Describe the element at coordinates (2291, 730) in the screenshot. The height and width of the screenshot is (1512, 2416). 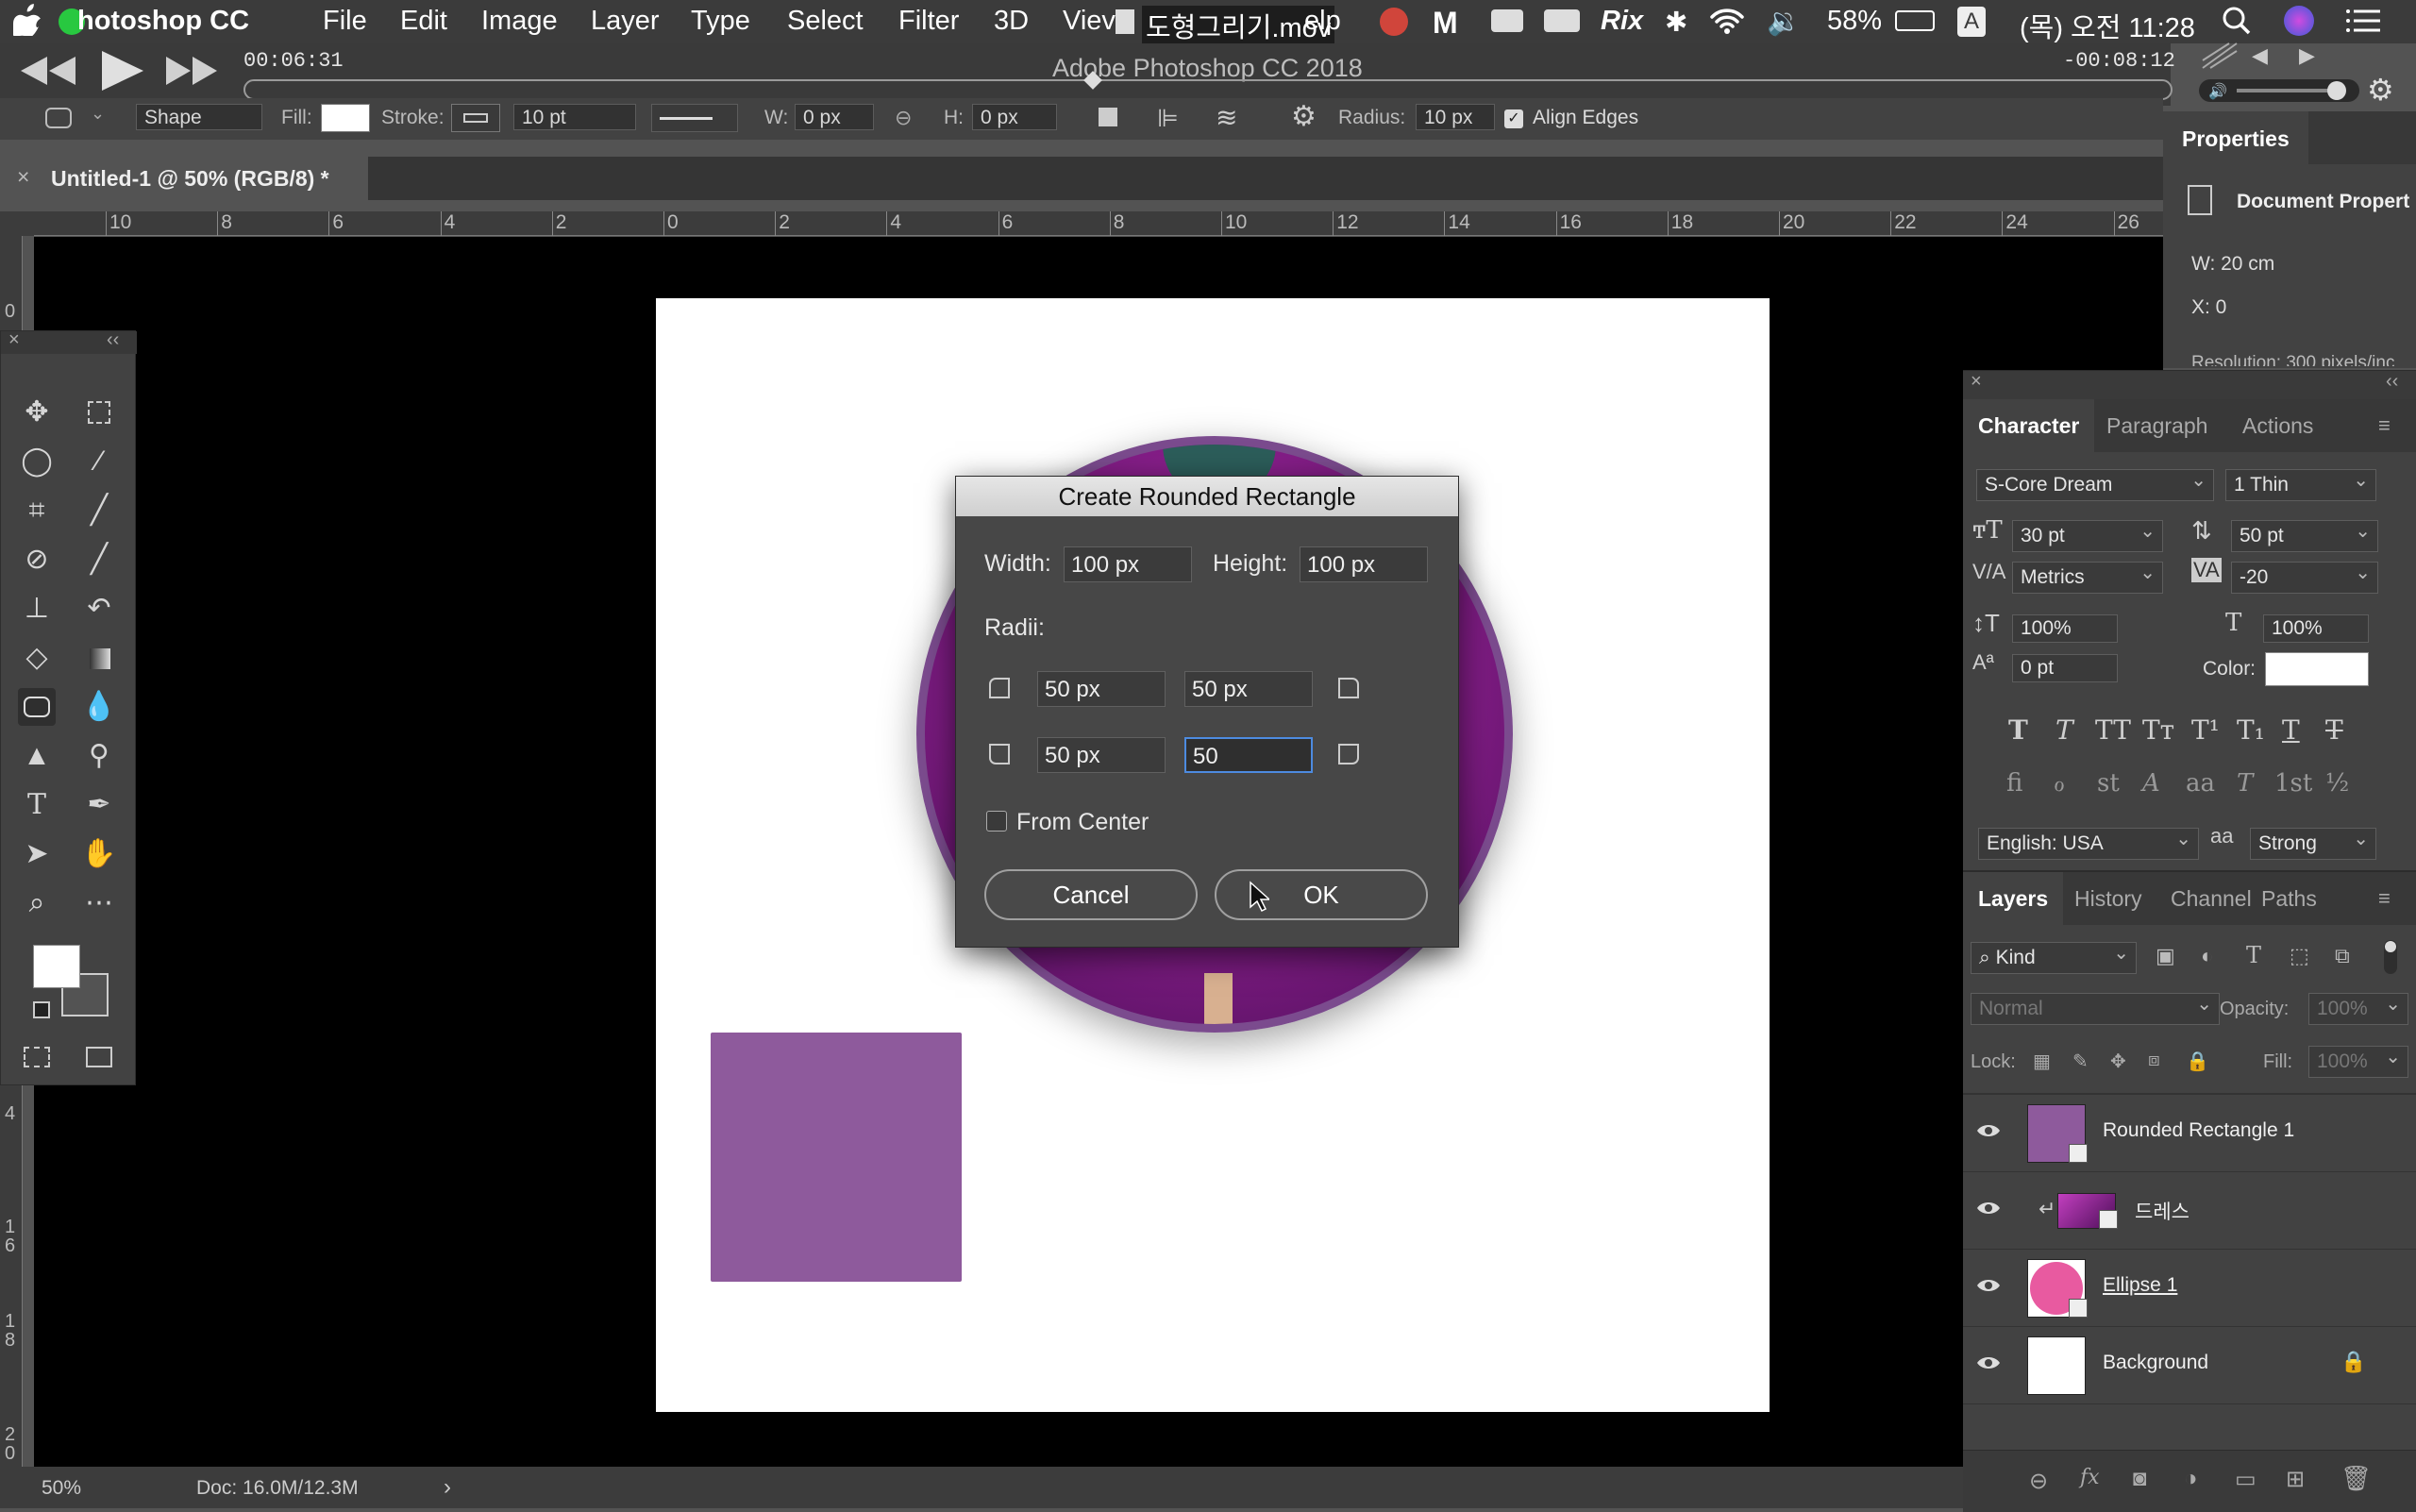
I see `underline-icon: T` at that location.